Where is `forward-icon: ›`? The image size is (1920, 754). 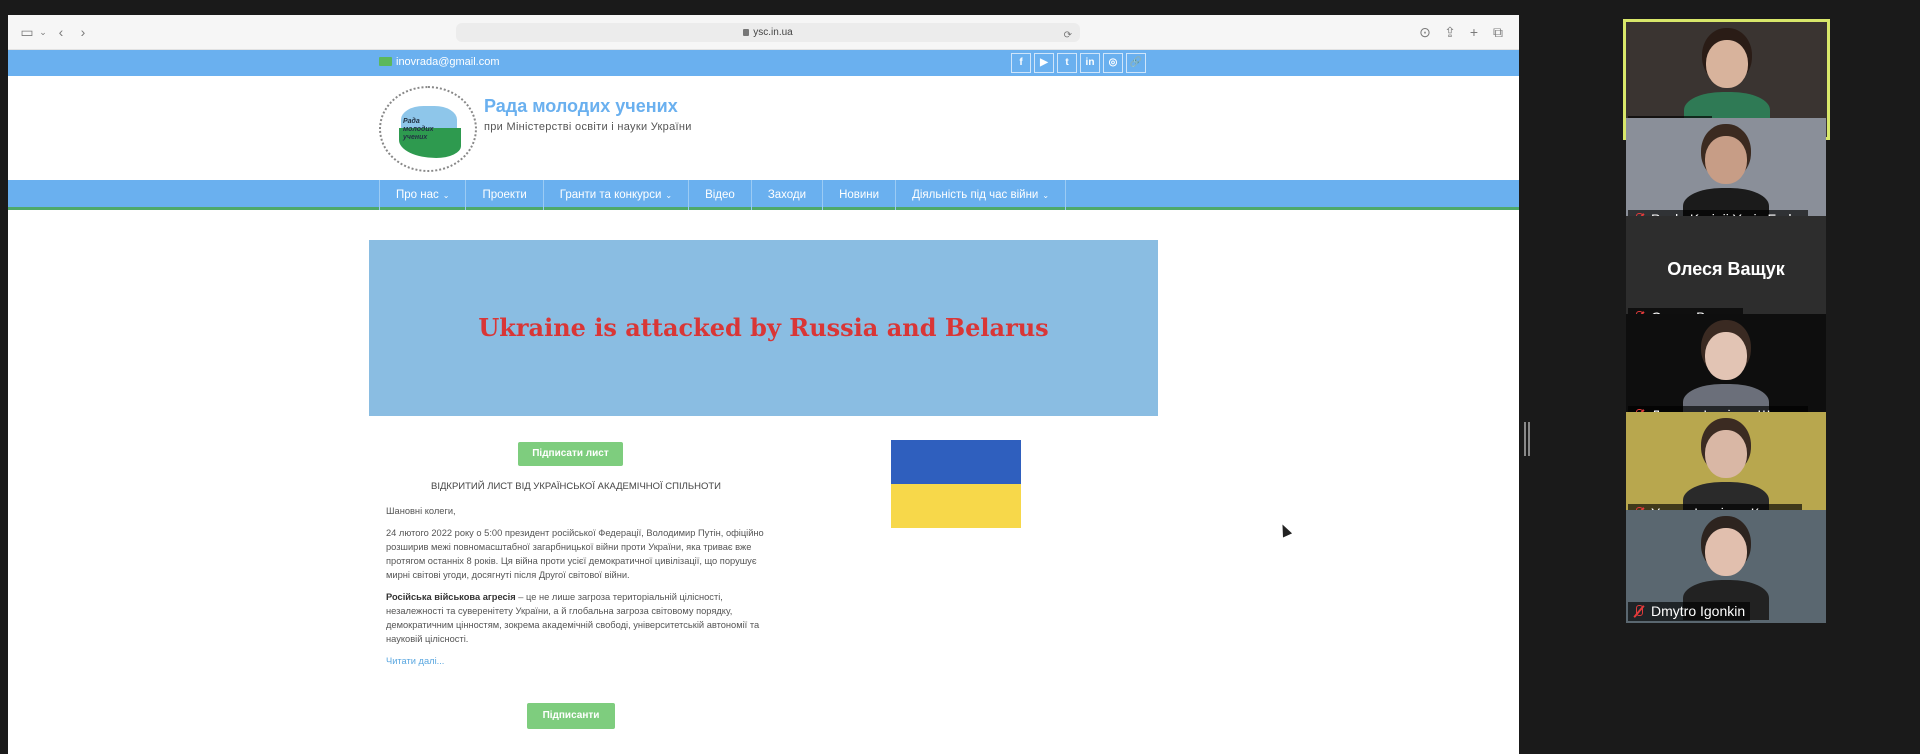
forward-icon: › is located at coordinates (83, 32).